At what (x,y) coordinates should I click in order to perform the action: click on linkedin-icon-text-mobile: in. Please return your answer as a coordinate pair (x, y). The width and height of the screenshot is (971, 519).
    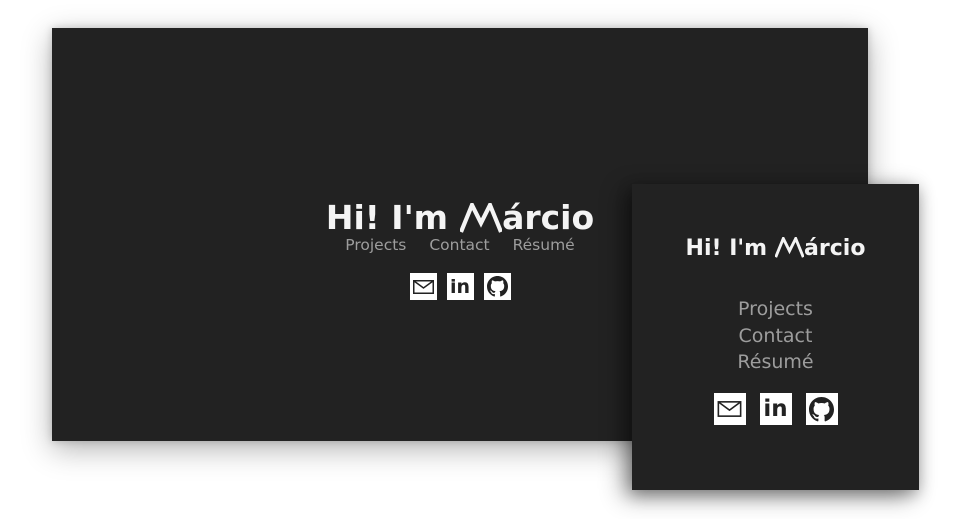
    Looking at the image, I should click on (775, 409).